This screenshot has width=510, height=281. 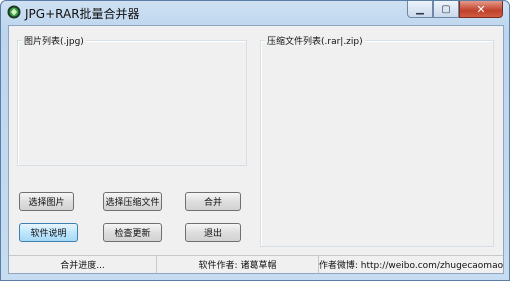 I want to click on minimize-button: ▁, so click(x=420, y=9).